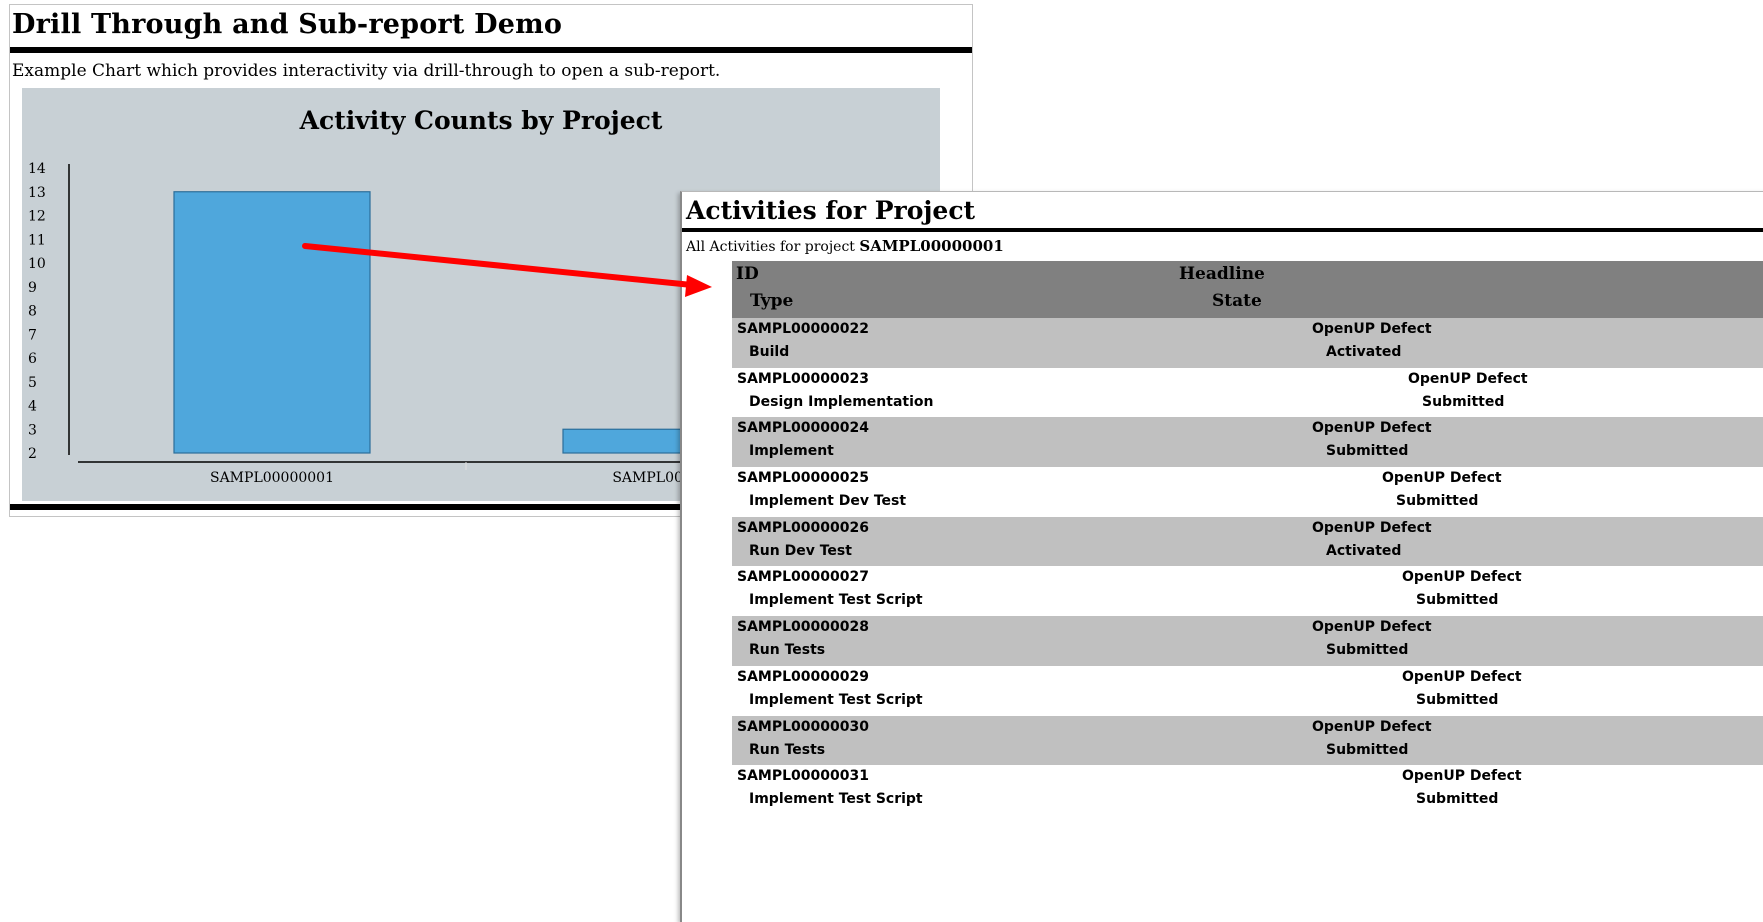  I want to click on row-type: Implement, so click(791, 451).